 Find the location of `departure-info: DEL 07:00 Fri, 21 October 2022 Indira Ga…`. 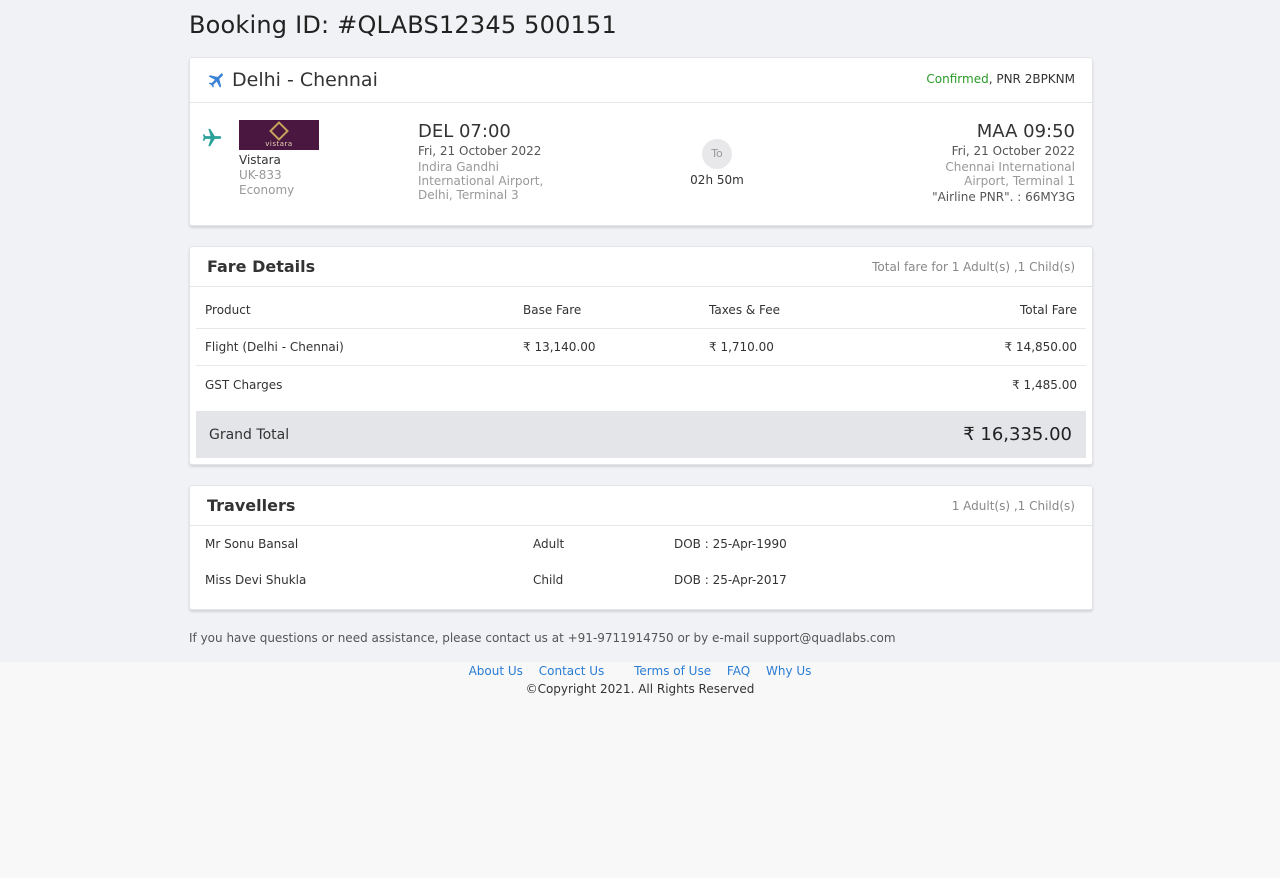

departure-info: DEL 07:00 Fri, 21 October 2022 Indira Ga… is located at coordinates (518, 161).